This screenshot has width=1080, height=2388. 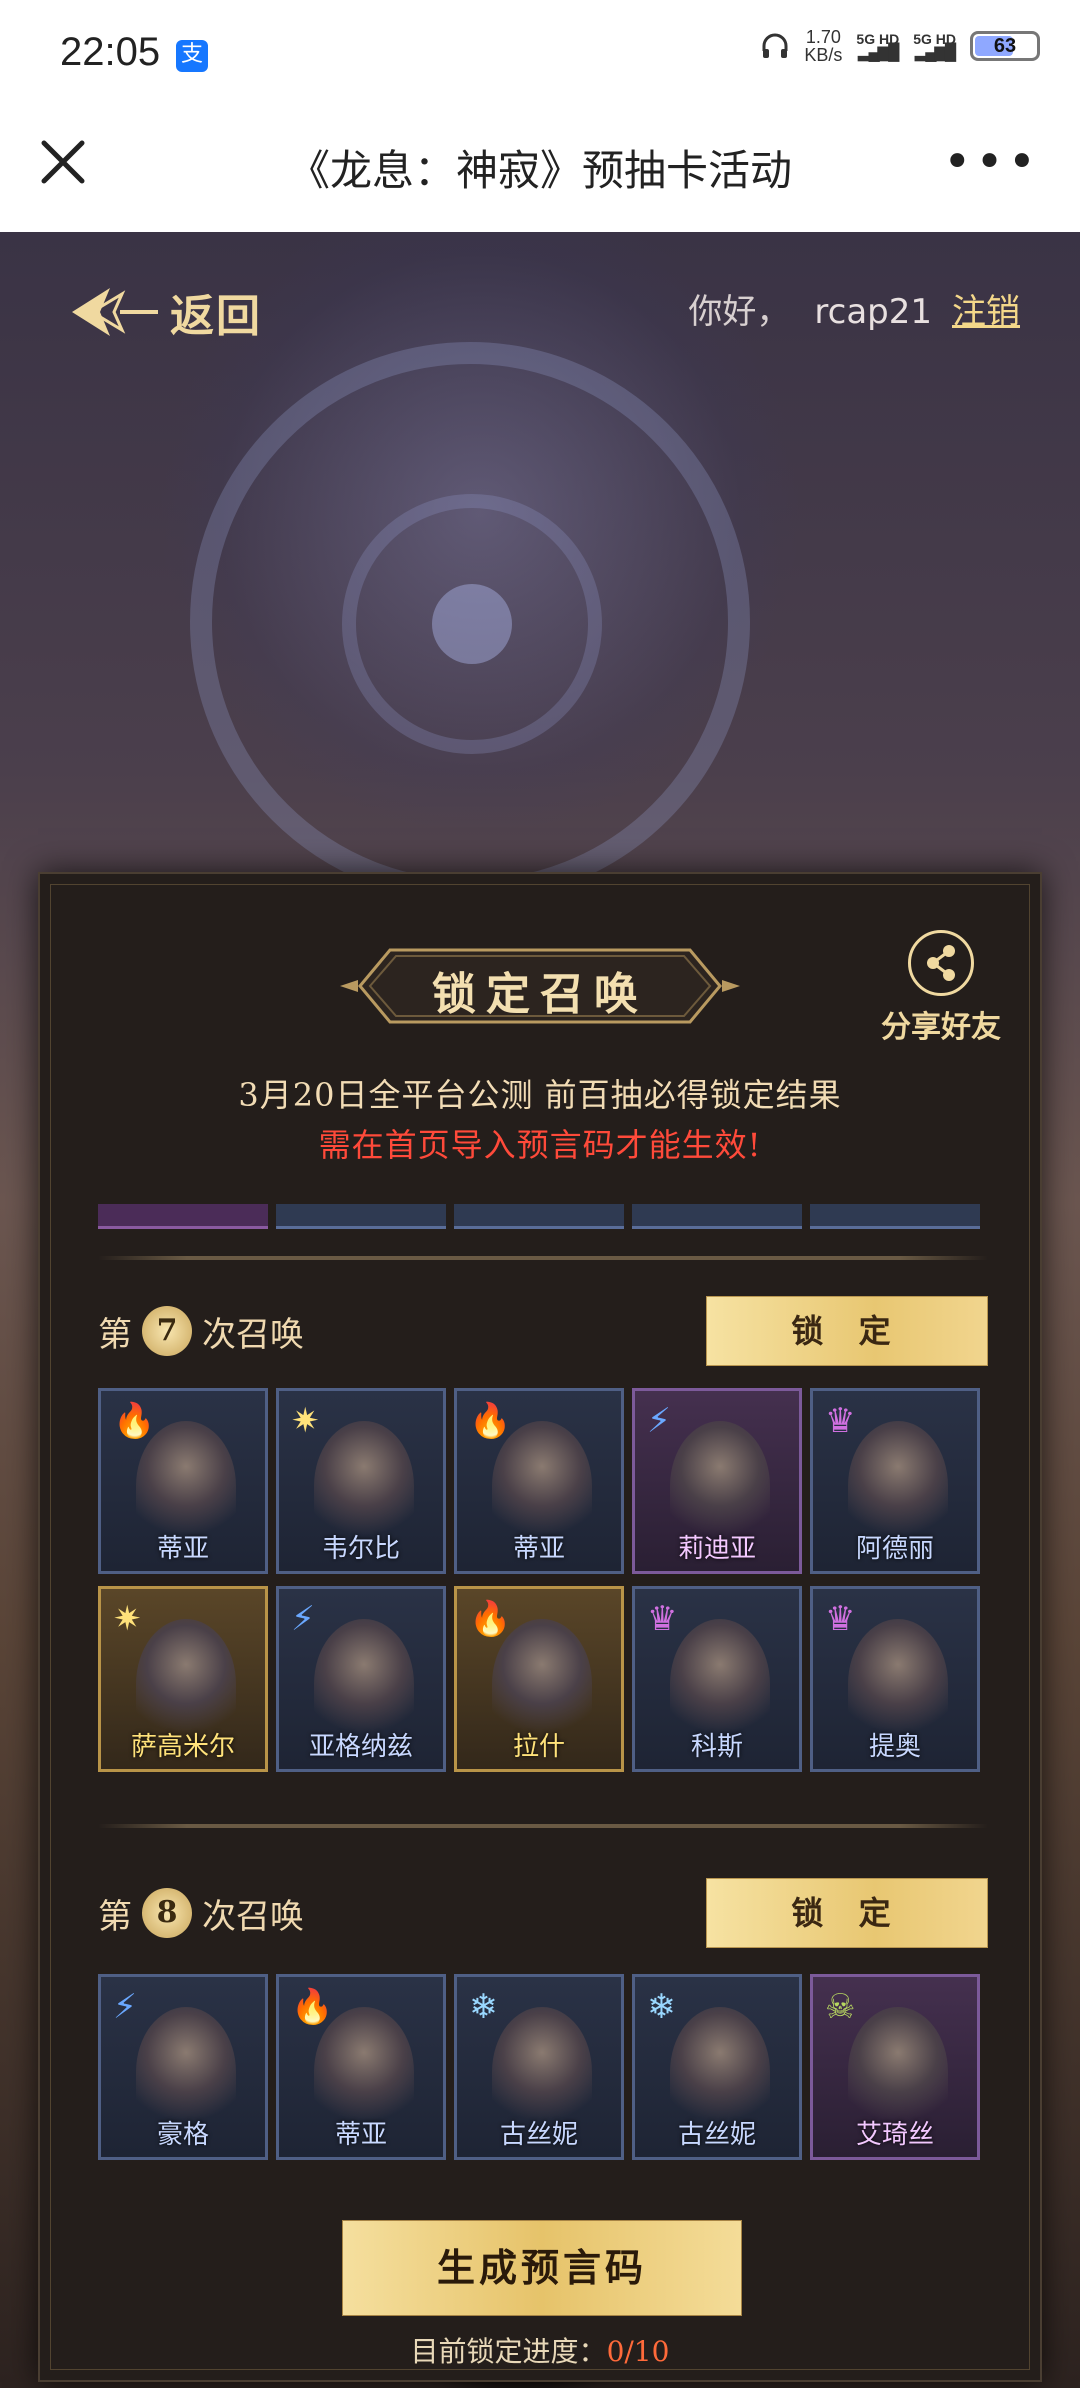 I want to click on battery-icon: 63, so click(x=1005, y=46).